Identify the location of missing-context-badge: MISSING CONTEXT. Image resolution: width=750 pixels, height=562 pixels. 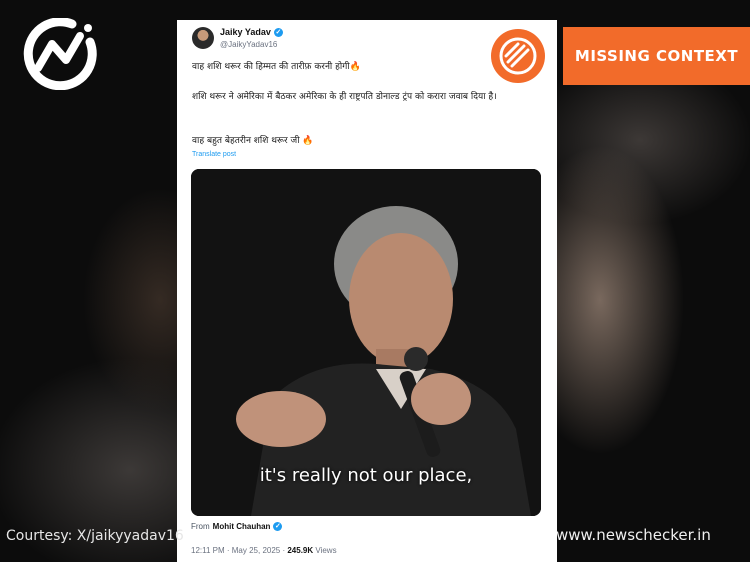
(656, 56).